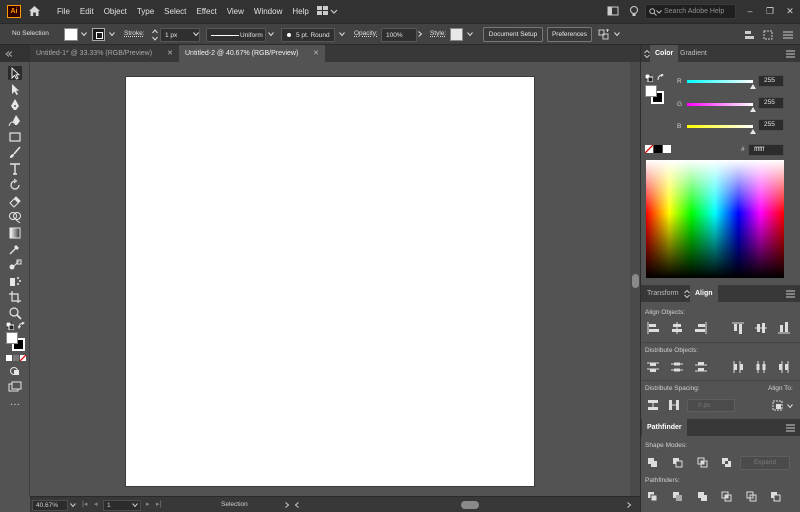 This screenshot has height=512, width=800. What do you see at coordinates (297, 505) in the screenshot?
I see `chevron-left-icon` at bounding box center [297, 505].